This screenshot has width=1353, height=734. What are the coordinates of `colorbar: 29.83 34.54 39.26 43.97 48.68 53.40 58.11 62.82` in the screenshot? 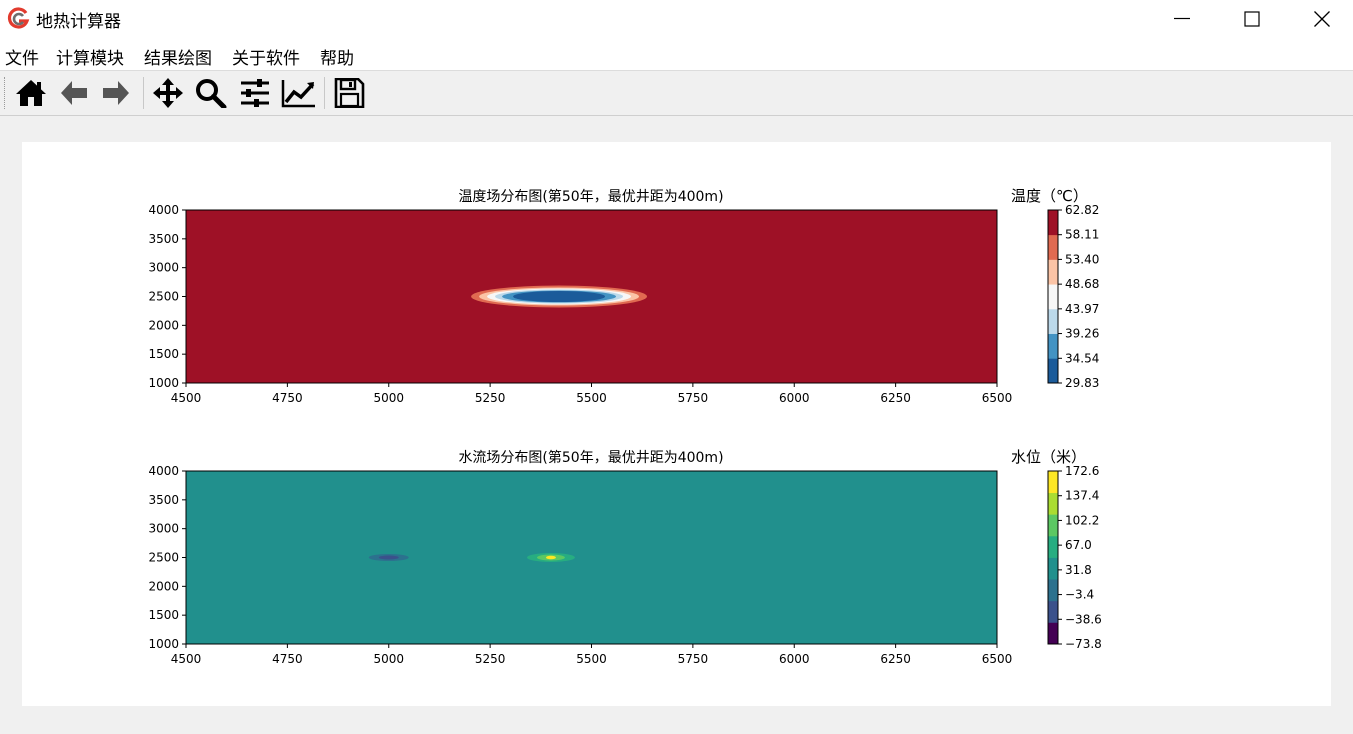 It's located at (1073, 296).